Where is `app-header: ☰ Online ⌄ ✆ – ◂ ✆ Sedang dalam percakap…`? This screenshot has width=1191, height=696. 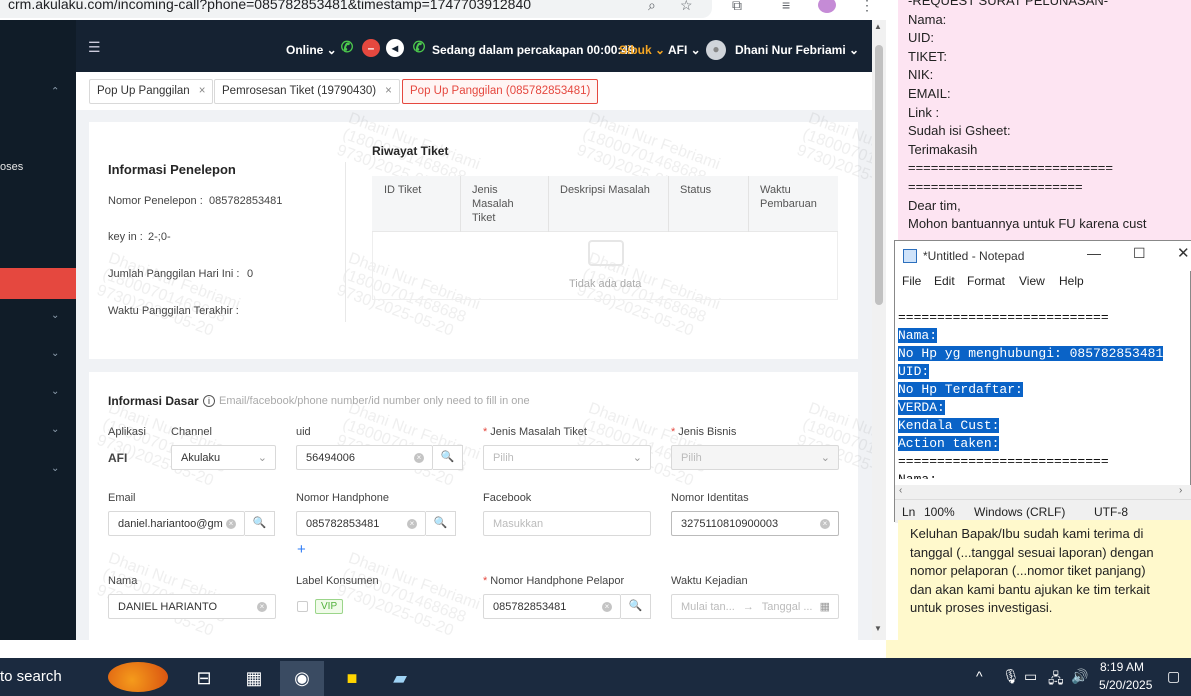
app-header: ☰ Online ⌄ ✆ – ◂ ✆ Sedang dalam percakap… is located at coordinates (474, 46).